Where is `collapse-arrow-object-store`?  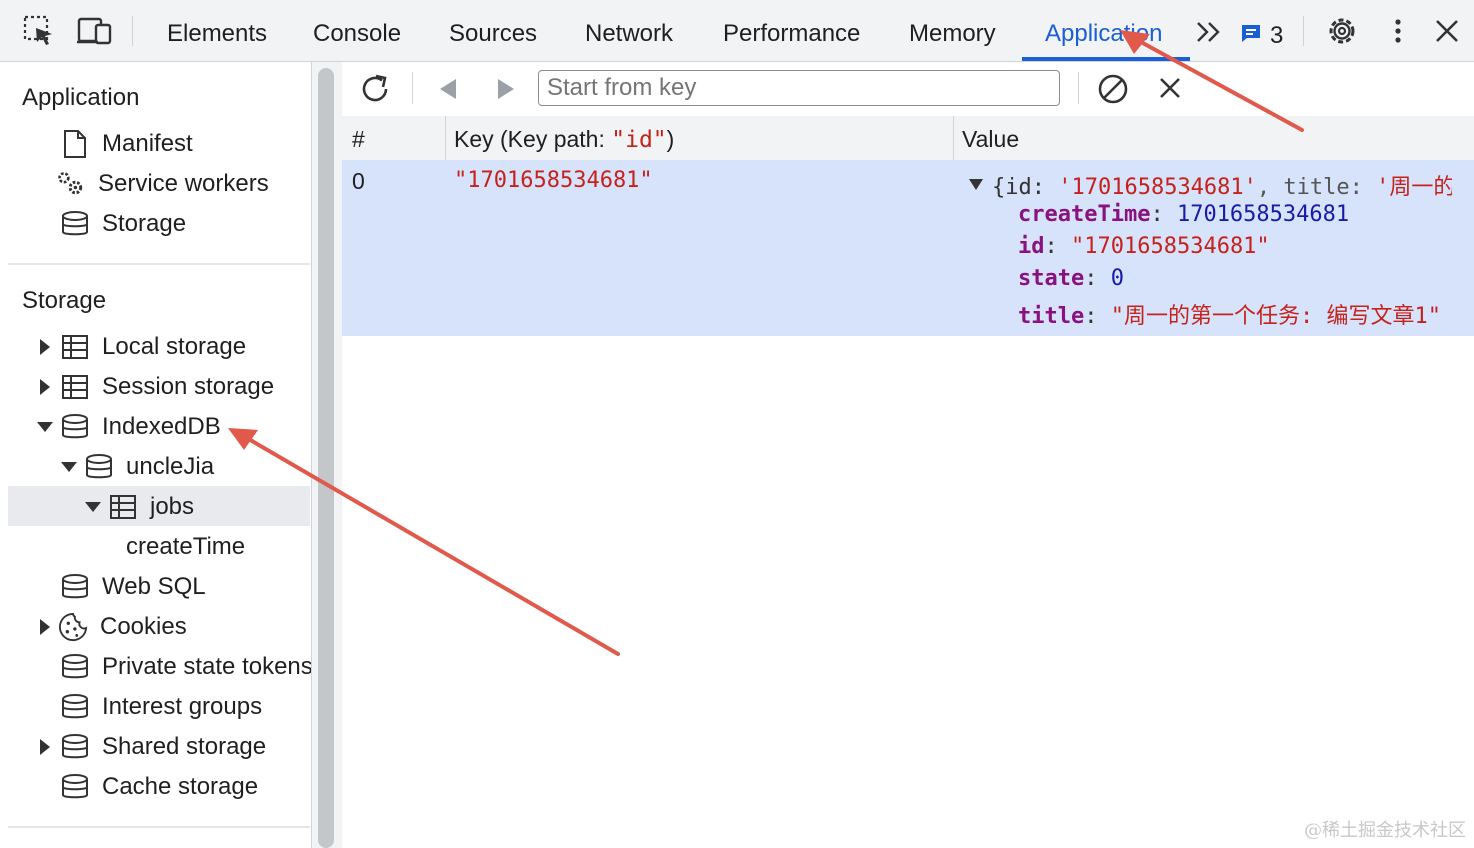
collapse-arrow-object-store is located at coordinates (93, 507).